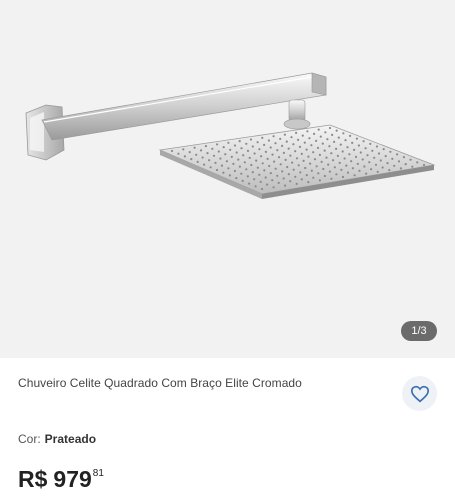 This screenshot has height=500, width=455. I want to click on color-label: Cor:, so click(29, 439).